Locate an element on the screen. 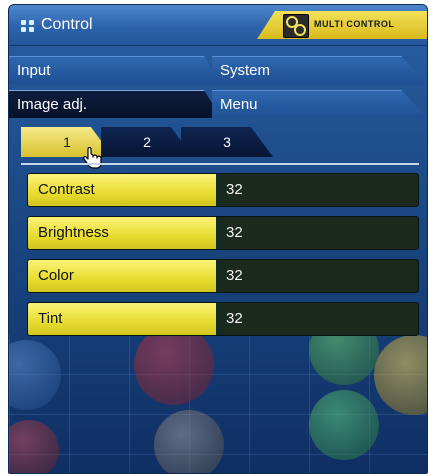  setting-row-contrast: Contrast 32 is located at coordinates (223, 190).